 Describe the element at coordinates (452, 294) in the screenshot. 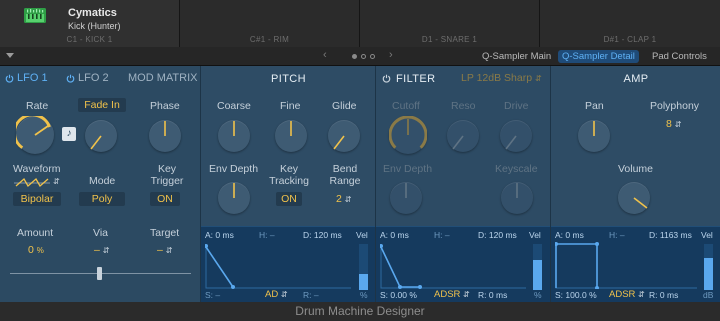

I see `filter-env-mode: ADSR ⇵` at that location.